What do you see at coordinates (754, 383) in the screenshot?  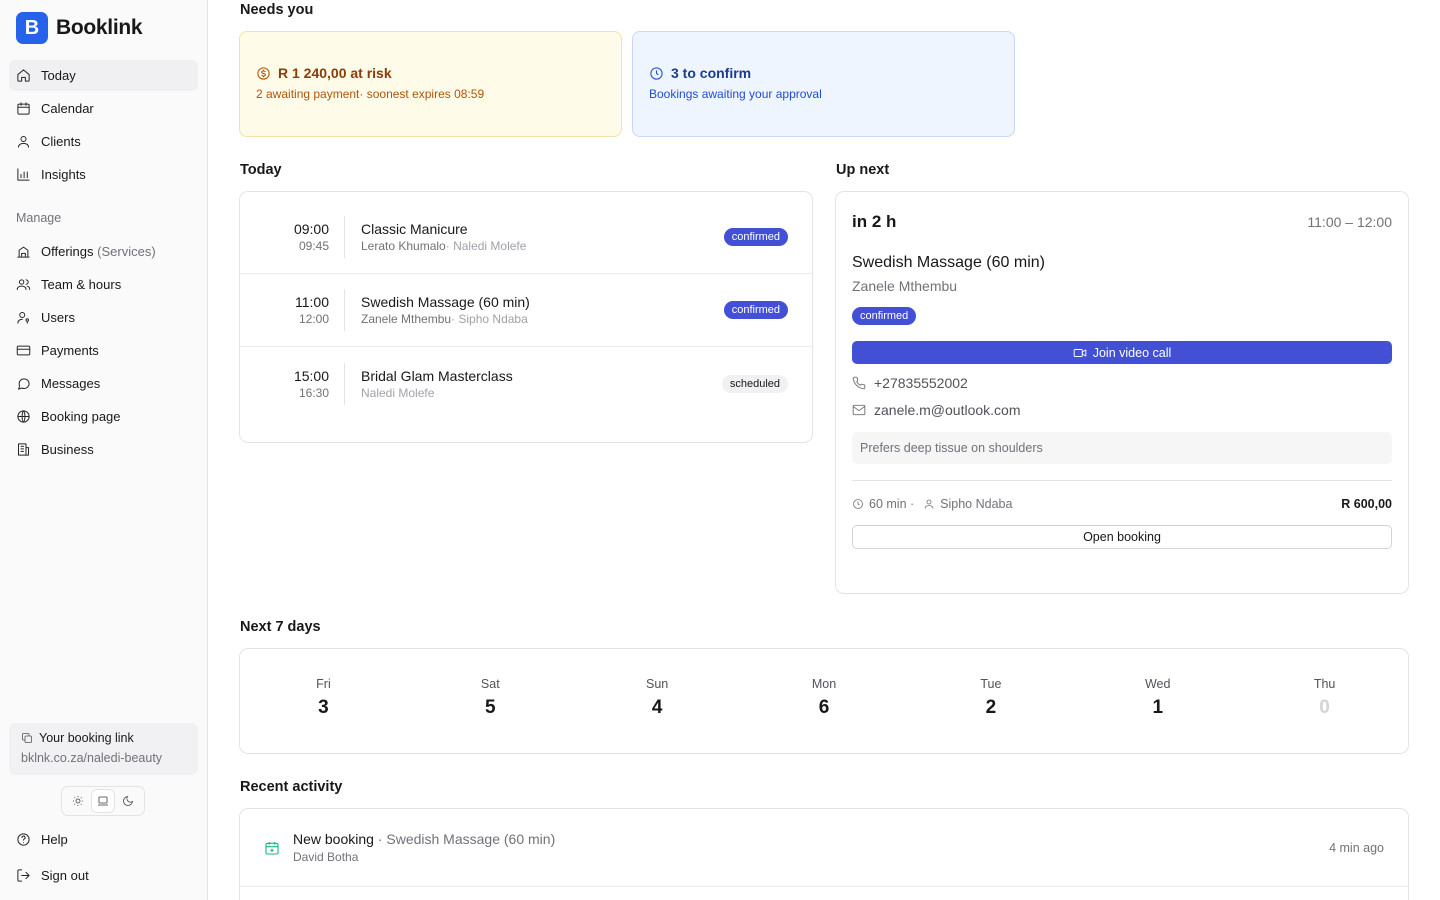 I see `status-badge: scheduled` at bounding box center [754, 383].